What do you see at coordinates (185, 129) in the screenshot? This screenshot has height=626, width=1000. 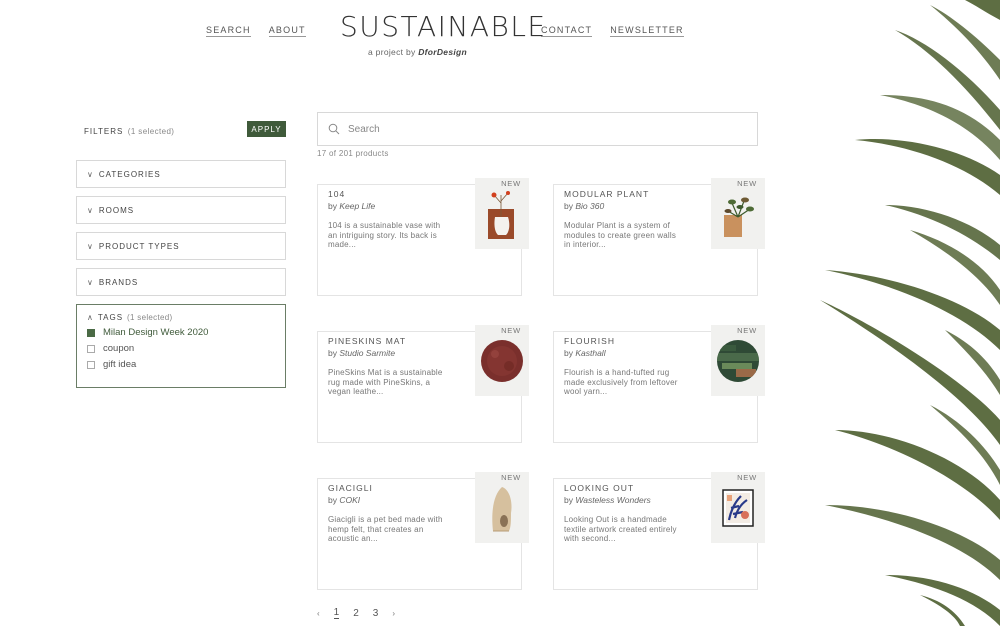 I see `filters-header: FILTERS (1 selected) APPLY` at bounding box center [185, 129].